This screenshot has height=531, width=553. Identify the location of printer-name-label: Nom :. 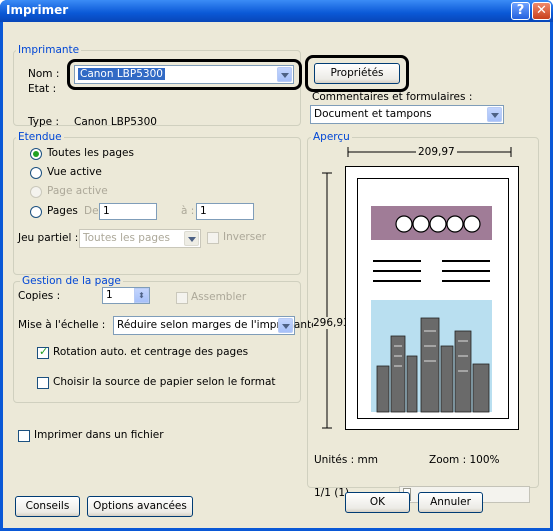
(44, 74).